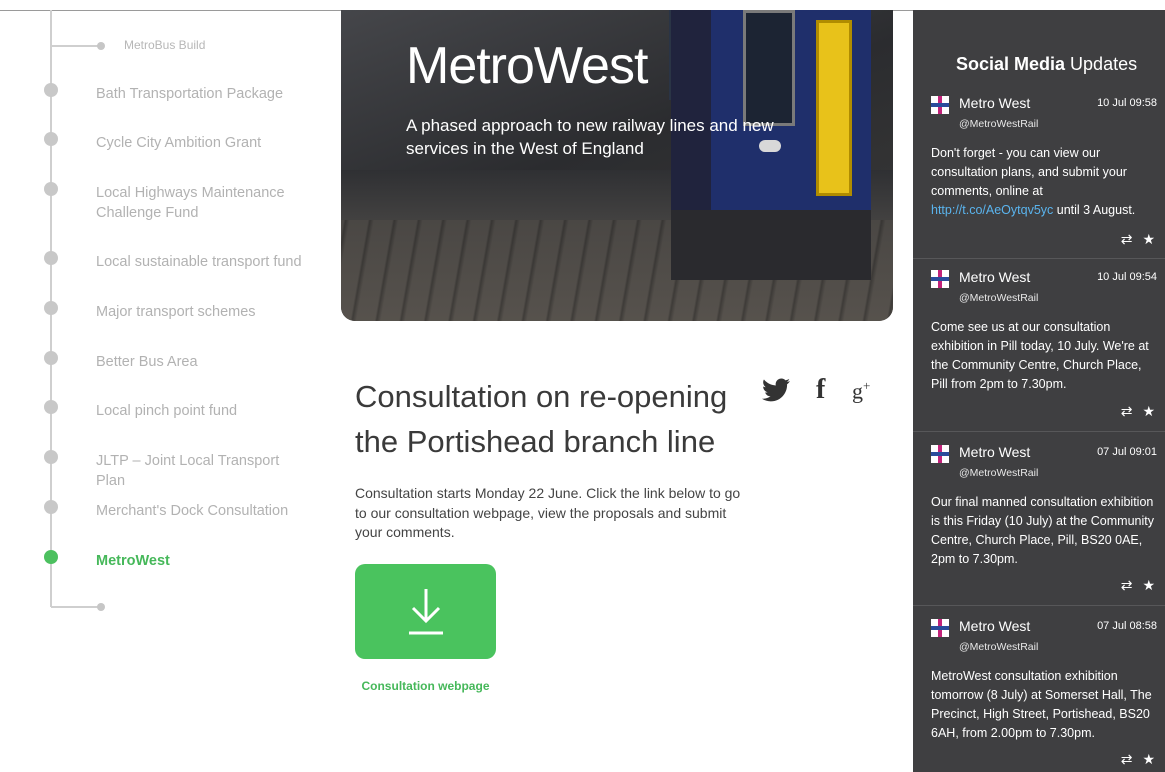  Describe the element at coordinates (1127, 452) in the screenshot. I see `tweet-time: 07 Jul 09:01` at that location.